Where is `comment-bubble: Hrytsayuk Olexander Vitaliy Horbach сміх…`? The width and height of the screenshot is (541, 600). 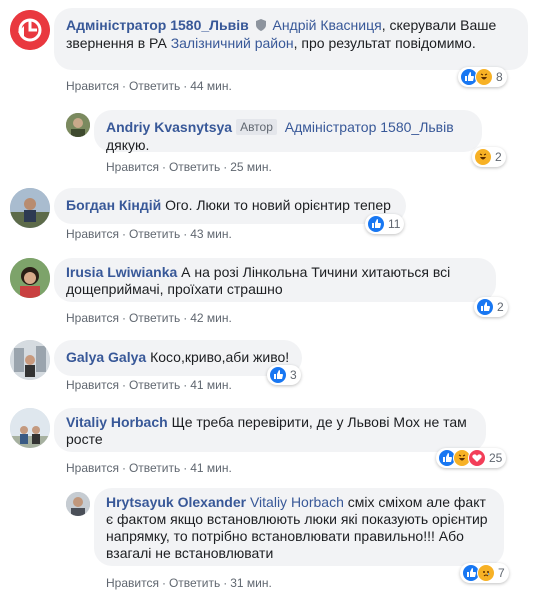 comment-bubble: Hrytsayuk Olexander Vitaliy Horbach сміх… is located at coordinates (299, 527).